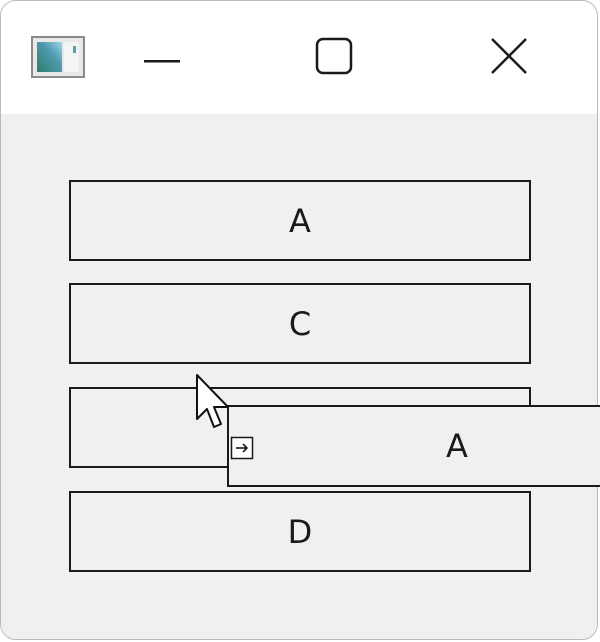 The image size is (600, 642). What do you see at coordinates (242, 448) in the screenshot?
I see `move-drop-icon` at bounding box center [242, 448].